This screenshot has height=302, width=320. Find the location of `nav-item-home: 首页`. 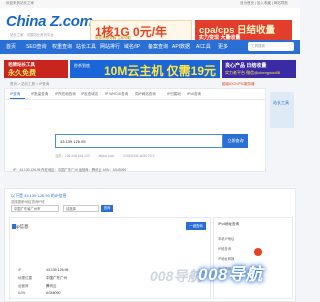

nav-item-home: 首页 is located at coordinates (11, 46).